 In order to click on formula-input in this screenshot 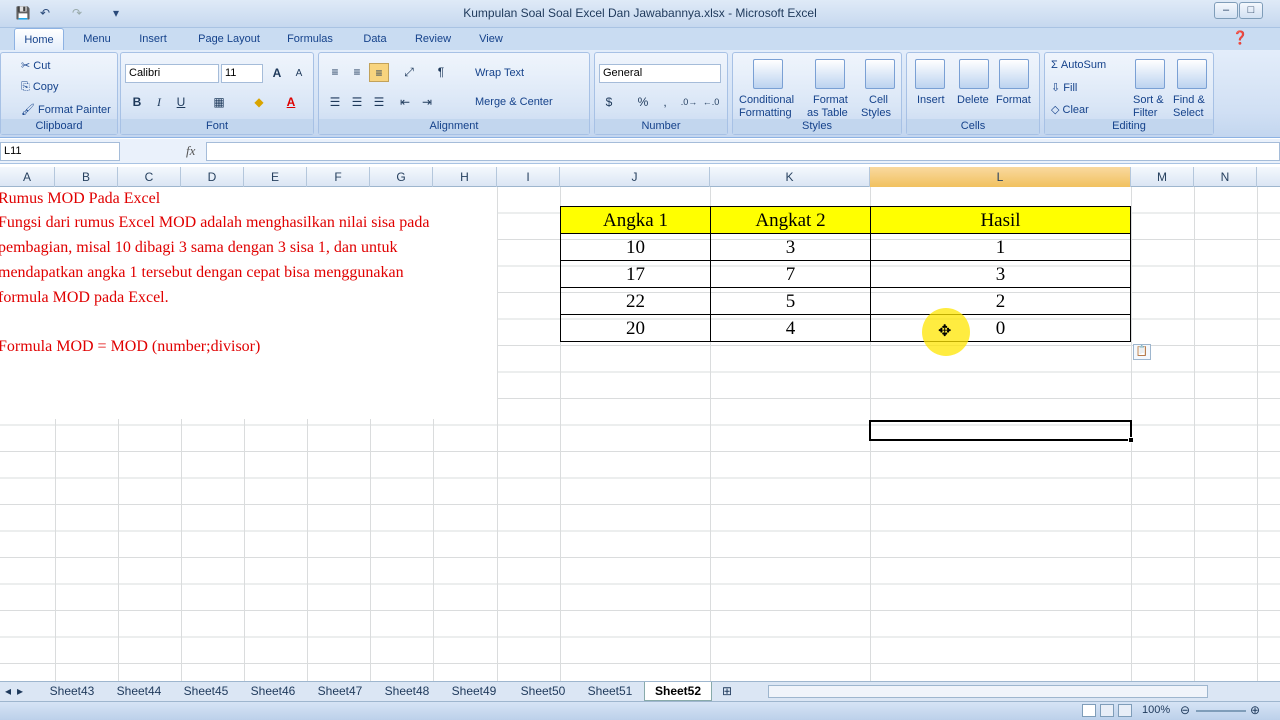, I will do `click(743, 151)`.